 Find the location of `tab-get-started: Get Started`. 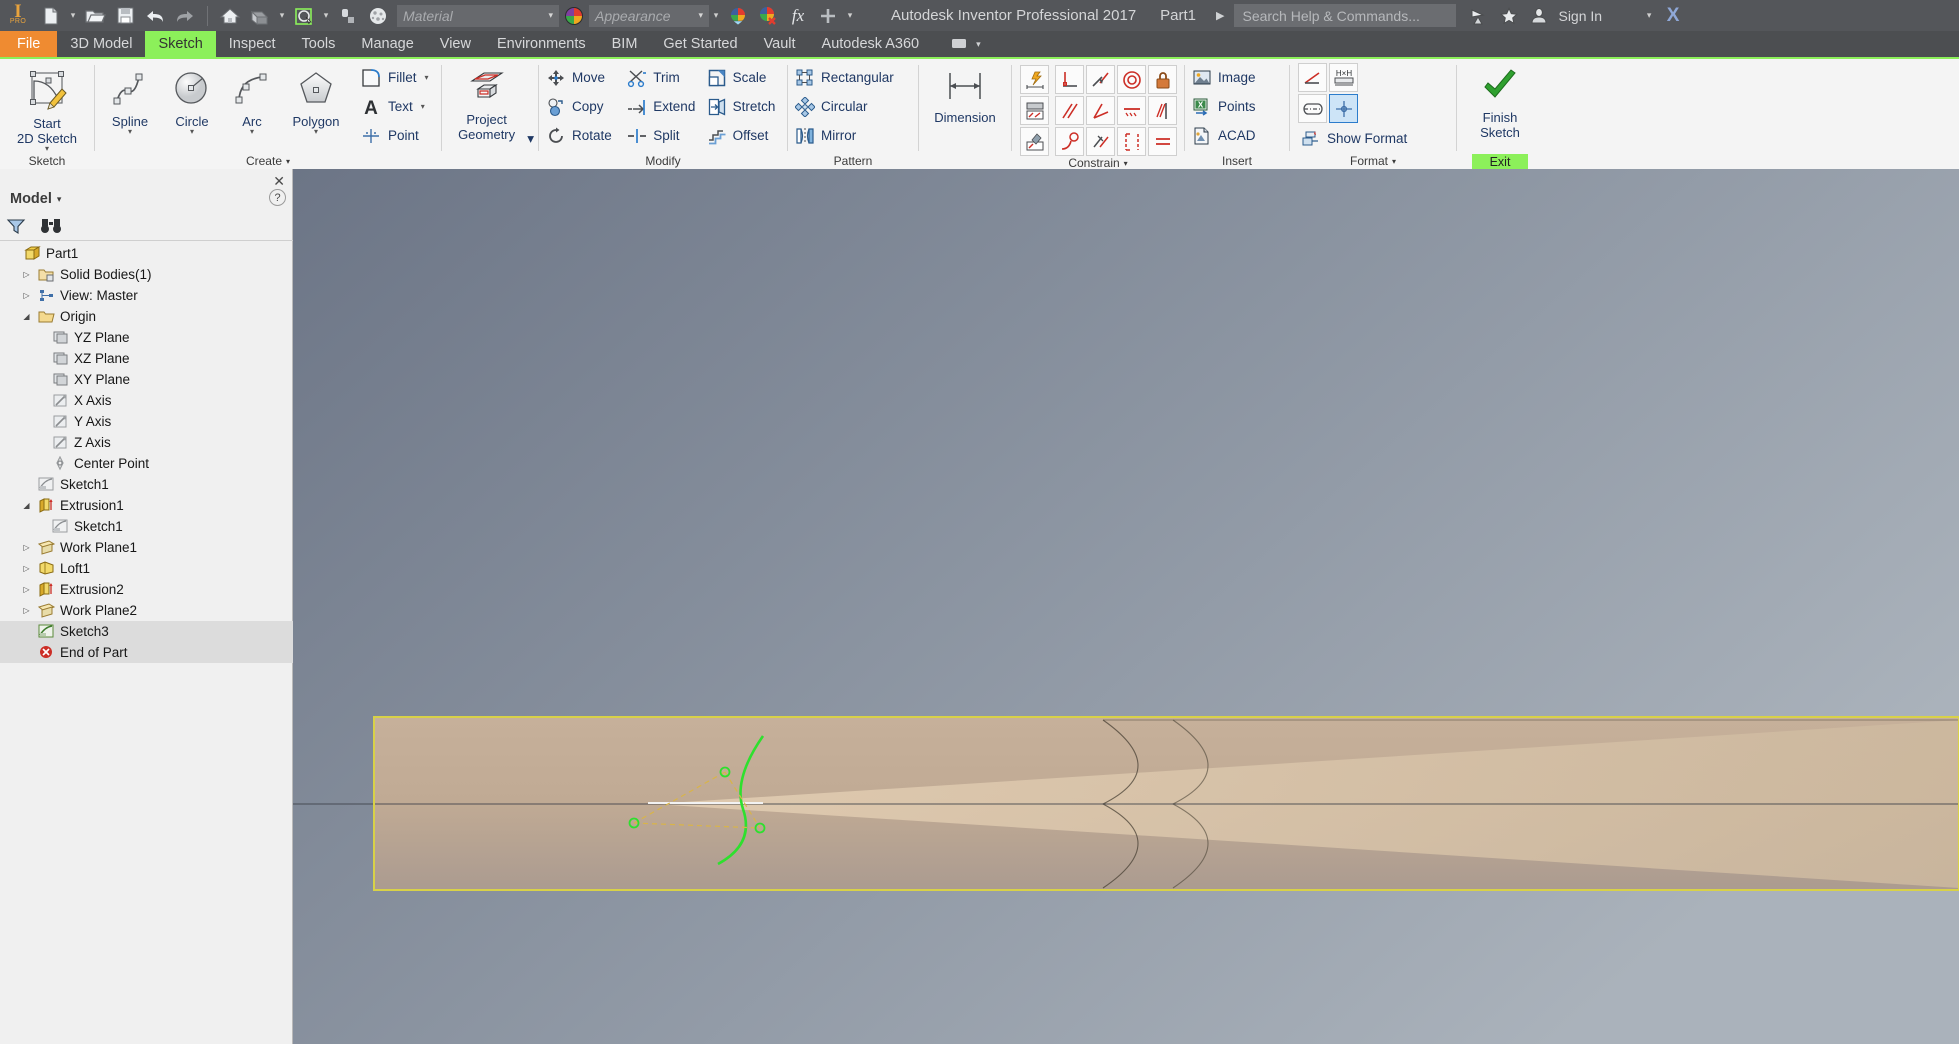

tab-get-started: Get Started is located at coordinates (700, 44).